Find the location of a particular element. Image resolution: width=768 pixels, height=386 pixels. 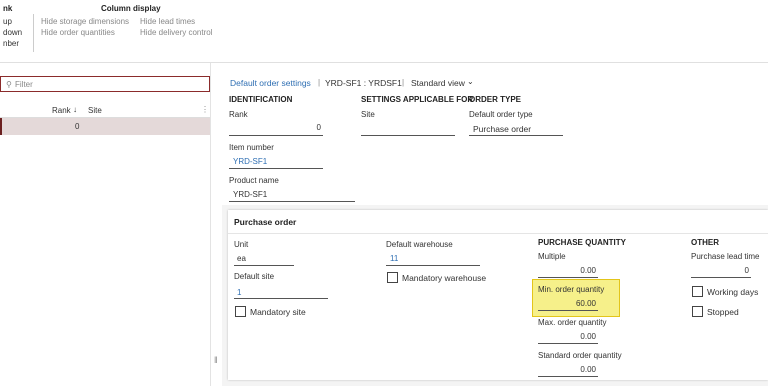

default-order-type-select: Purchase order is located at coordinates (502, 129).